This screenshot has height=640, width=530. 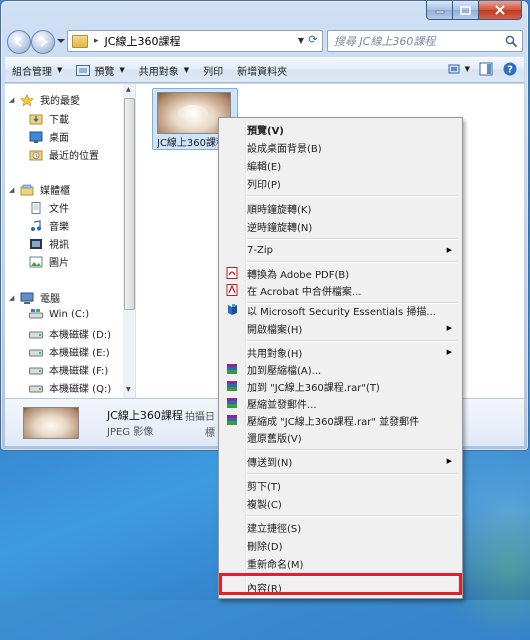 I want to click on close-icon, so click(x=500, y=10).